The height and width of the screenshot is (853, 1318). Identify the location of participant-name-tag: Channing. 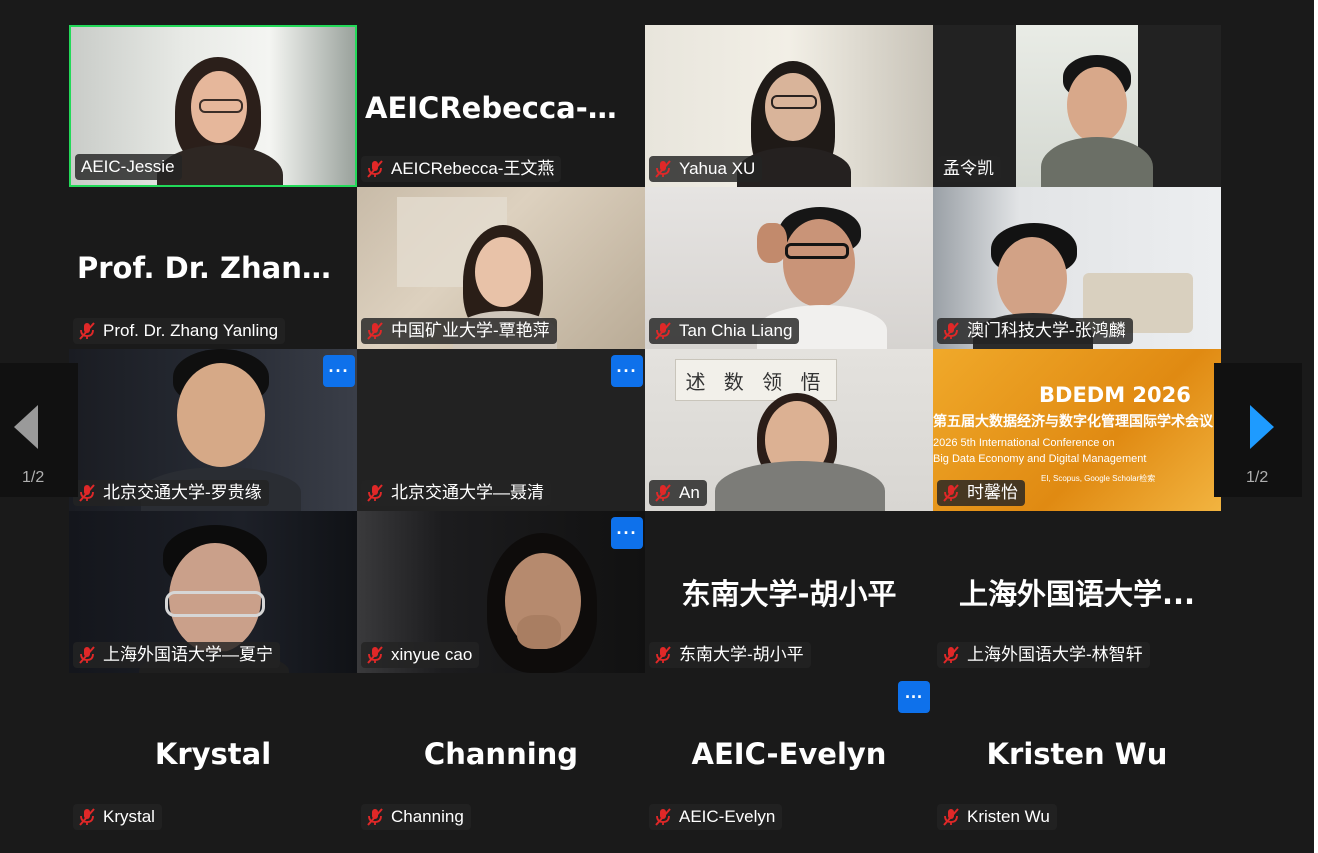
(416, 817).